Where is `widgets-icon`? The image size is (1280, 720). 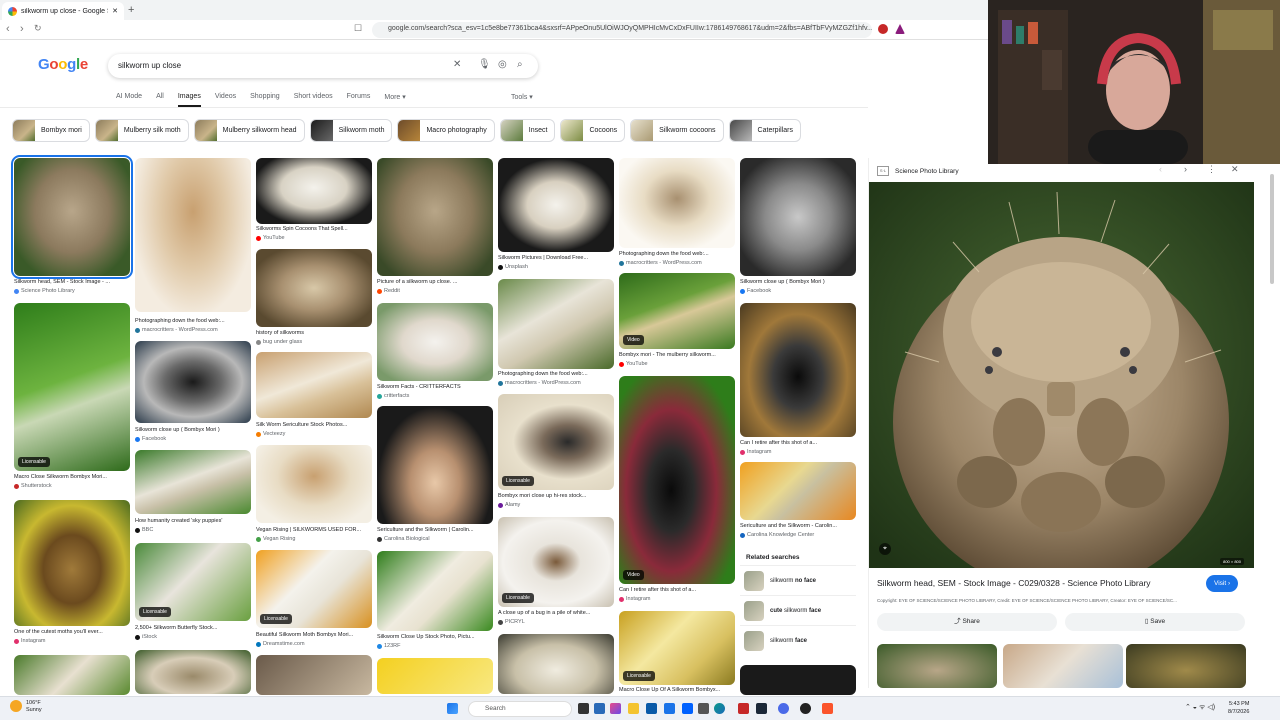
widgets-icon is located at coordinates (599, 708).